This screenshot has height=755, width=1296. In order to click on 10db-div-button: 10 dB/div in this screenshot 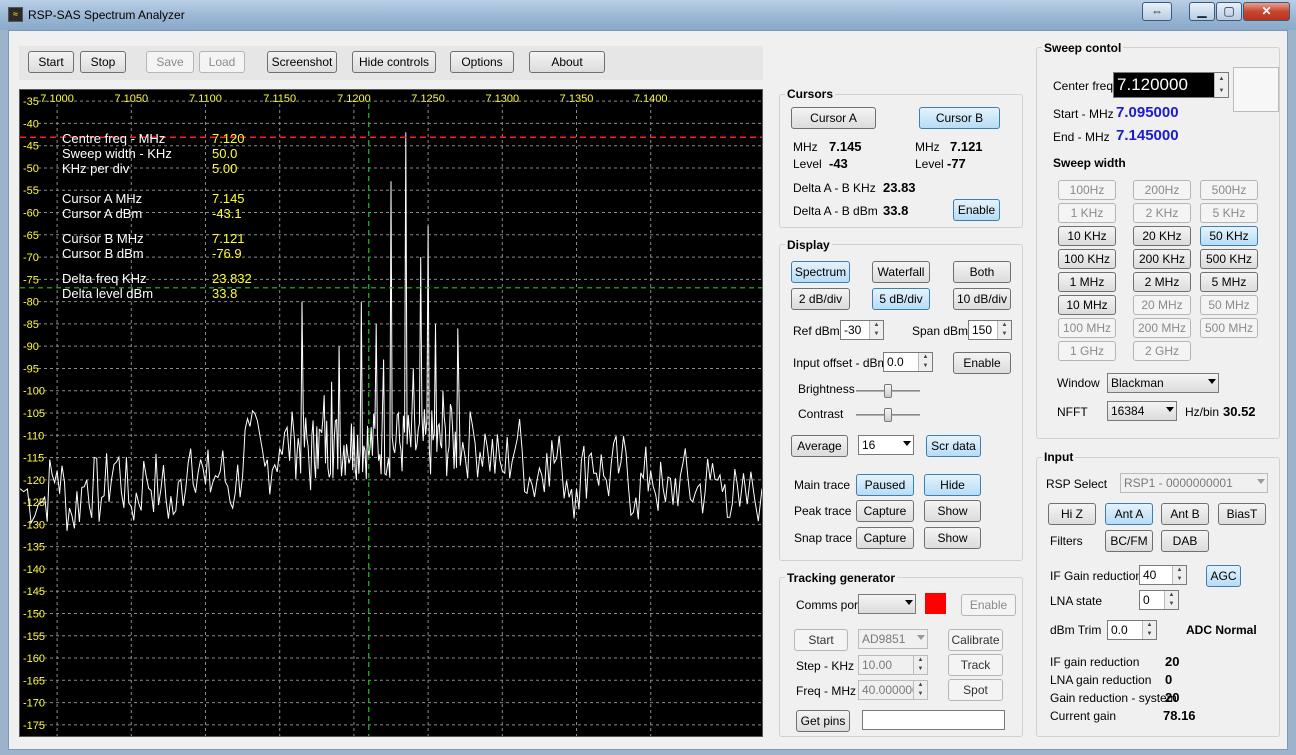, I will do `click(982, 299)`.